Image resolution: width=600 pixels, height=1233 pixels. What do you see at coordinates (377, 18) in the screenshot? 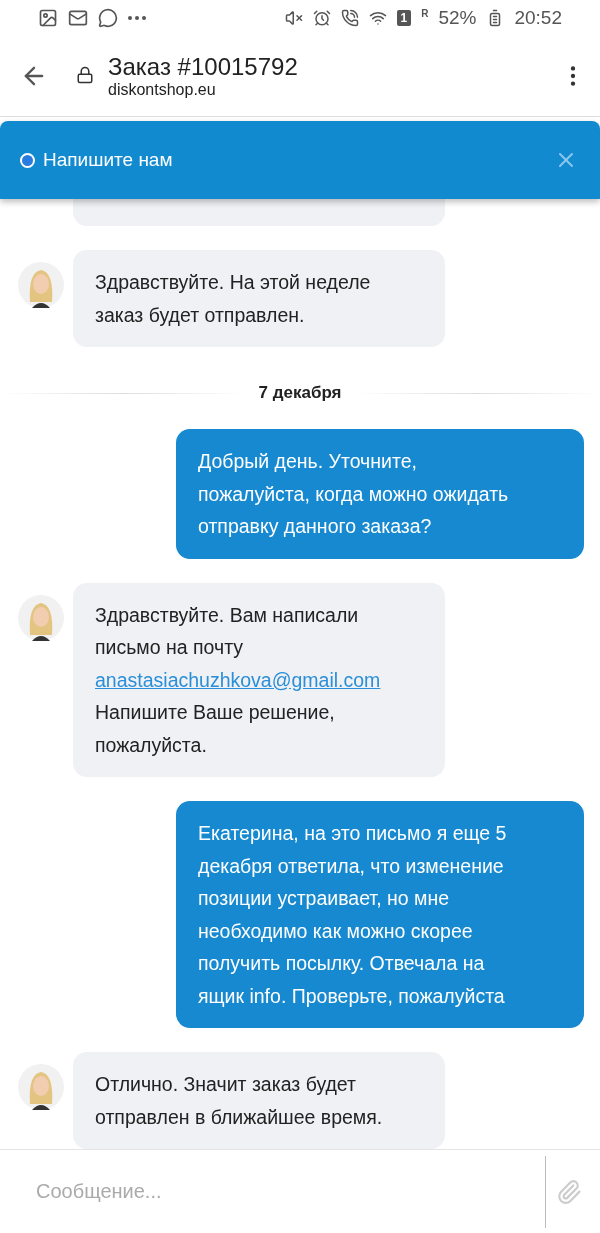
I see `wifi-icon` at bounding box center [377, 18].